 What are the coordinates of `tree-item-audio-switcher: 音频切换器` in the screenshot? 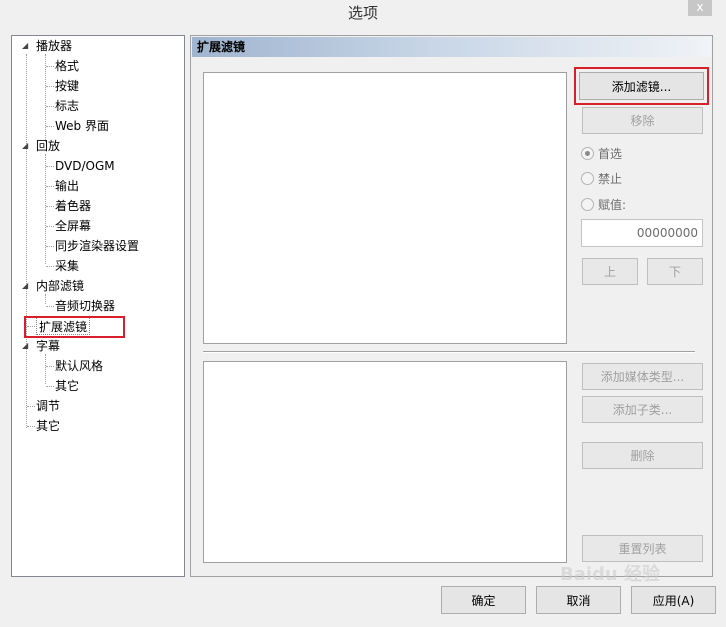 It's located at (85, 306).